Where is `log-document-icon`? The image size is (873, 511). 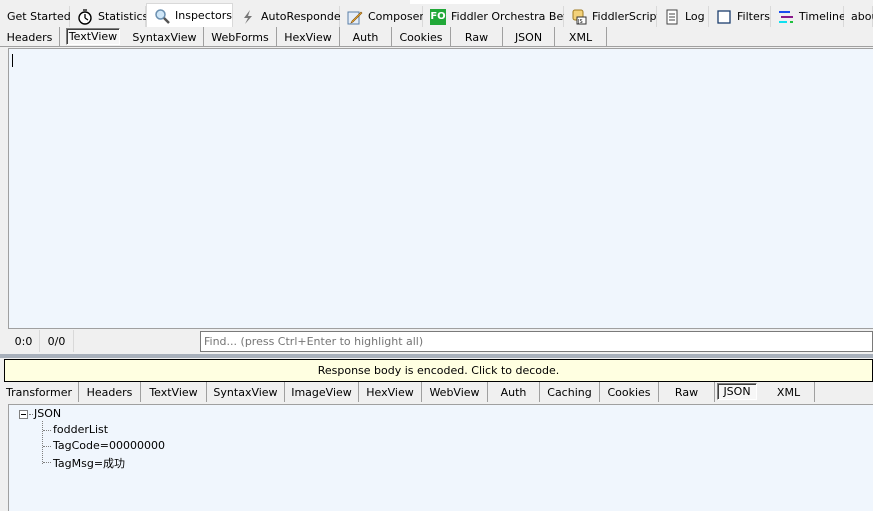
log-document-icon is located at coordinates (672, 17).